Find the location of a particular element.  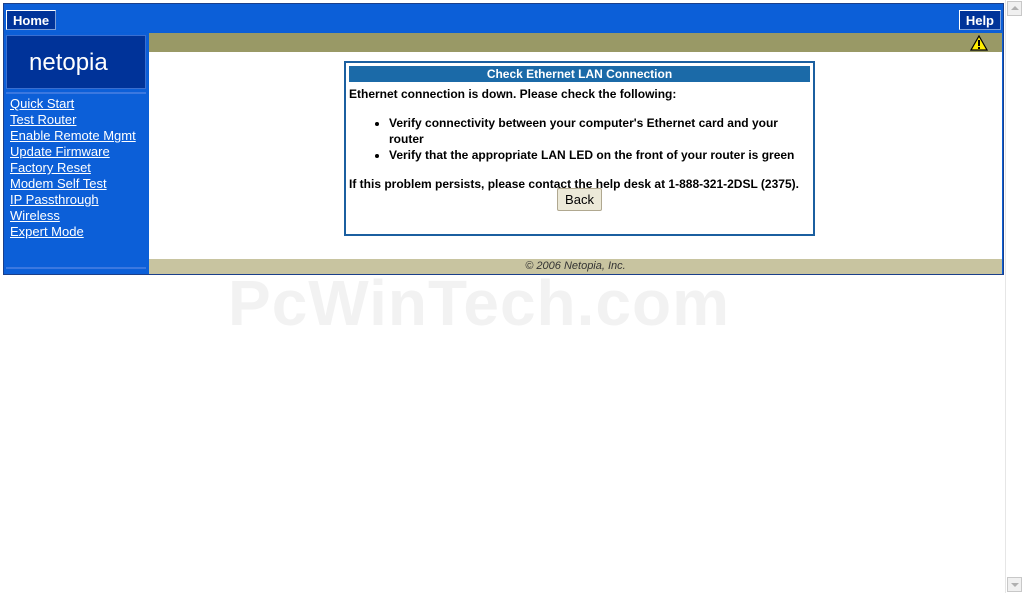

logo-text: netopia is located at coordinates (68, 62).